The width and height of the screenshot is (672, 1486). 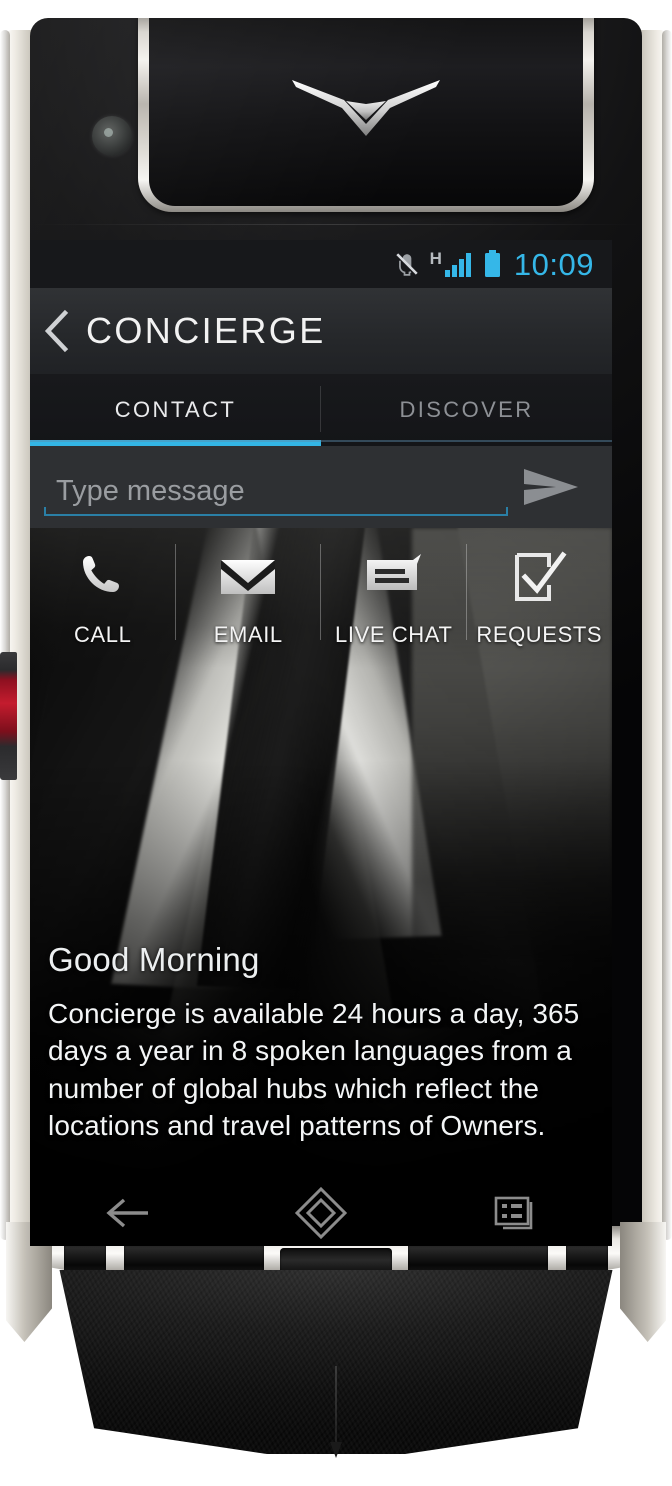 I want to click on mute-vibrate-icon, so click(x=406, y=264).